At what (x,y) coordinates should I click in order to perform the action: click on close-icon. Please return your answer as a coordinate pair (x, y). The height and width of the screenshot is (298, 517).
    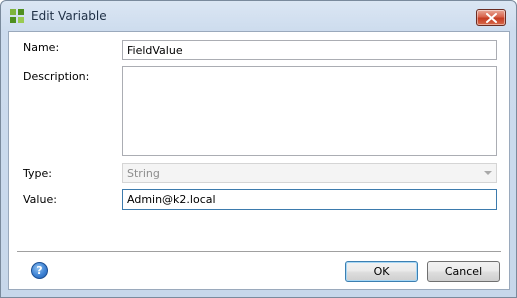
    Looking at the image, I should click on (491, 18).